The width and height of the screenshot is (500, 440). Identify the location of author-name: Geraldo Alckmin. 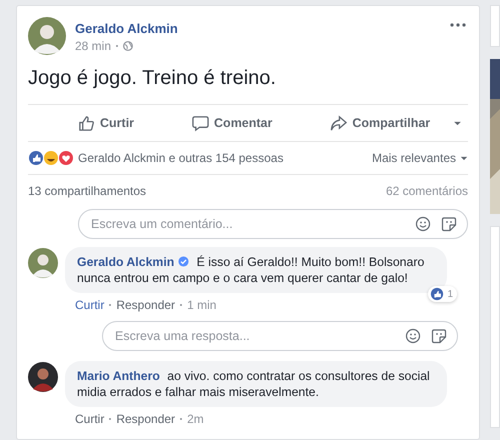
(258, 28).